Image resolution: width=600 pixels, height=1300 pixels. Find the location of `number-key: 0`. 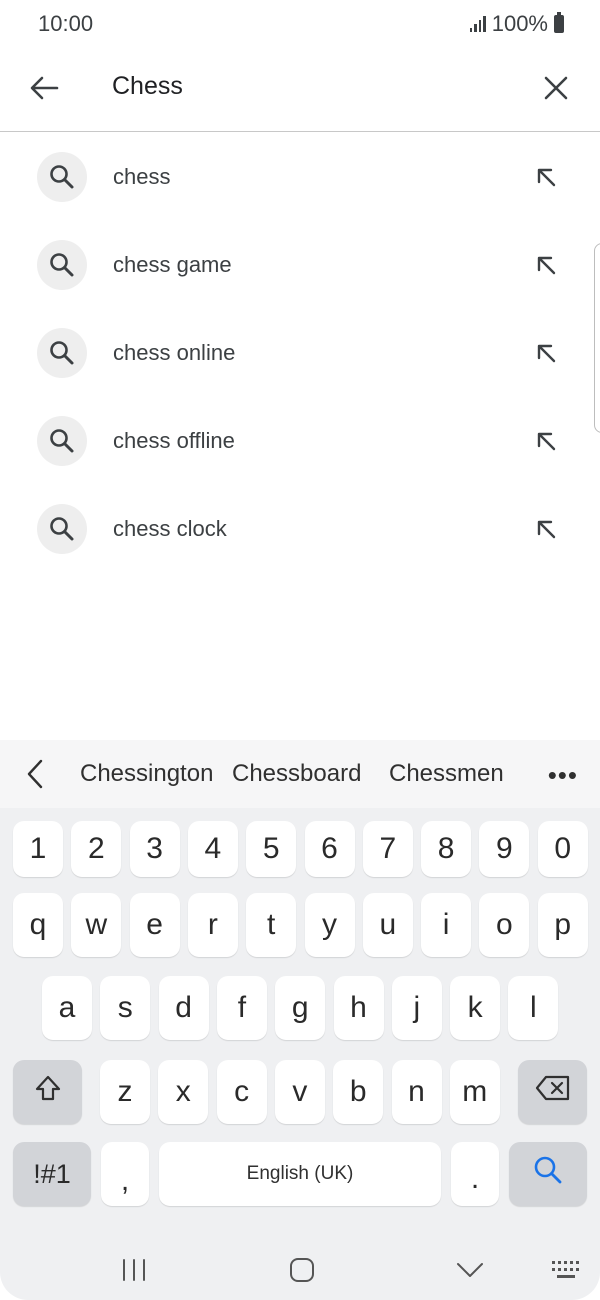

number-key: 0 is located at coordinates (562, 849).